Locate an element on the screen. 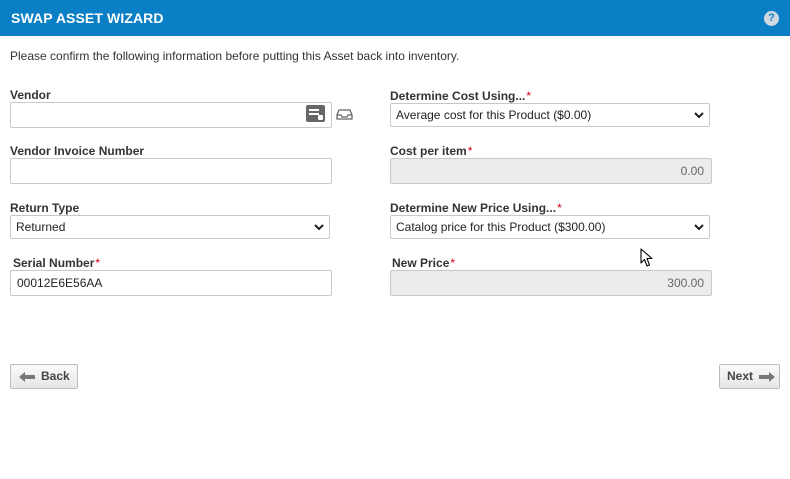  cost-per-item-label: Cost per item* is located at coordinates (431, 151).